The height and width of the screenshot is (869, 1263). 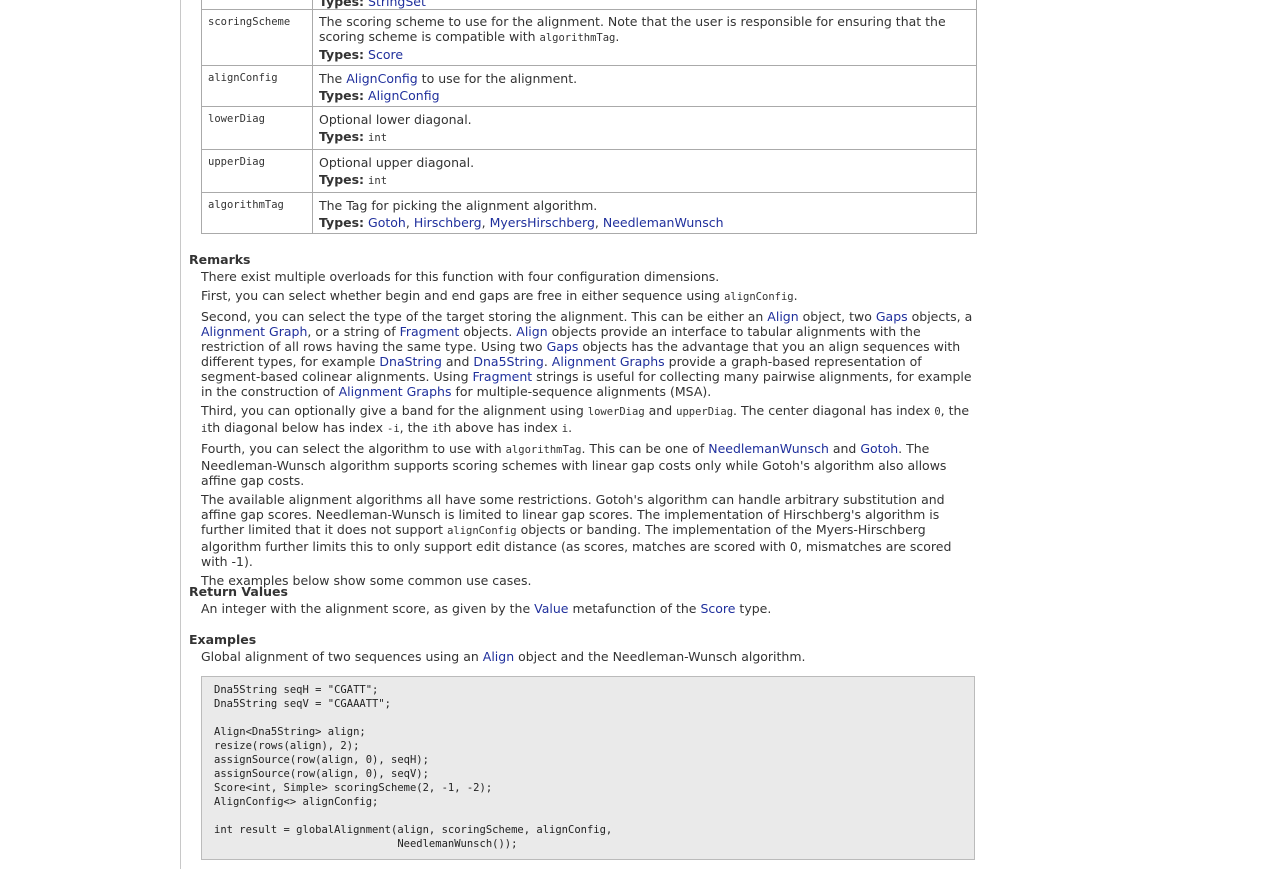 I want to click on alignconfig-link: AlignConfig, so click(x=381, y=78).